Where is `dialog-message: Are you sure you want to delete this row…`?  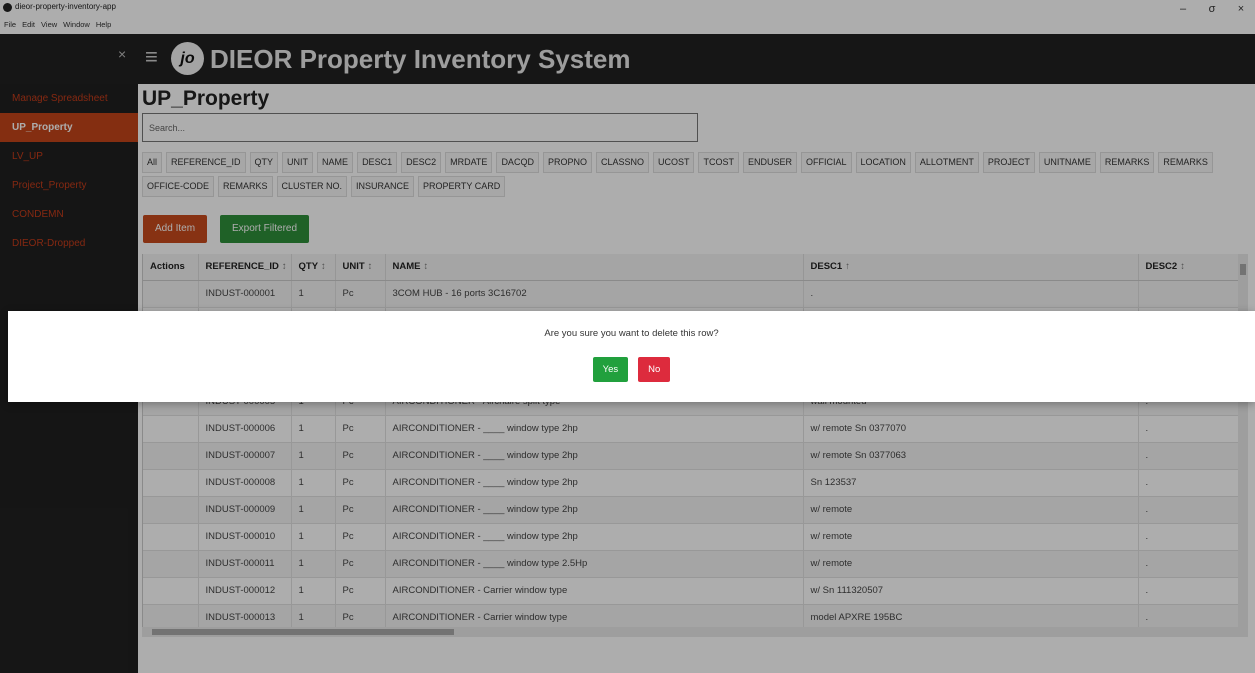
dialog-message: Are you sure you want to delete this row… is located at coordinates (631, 333).